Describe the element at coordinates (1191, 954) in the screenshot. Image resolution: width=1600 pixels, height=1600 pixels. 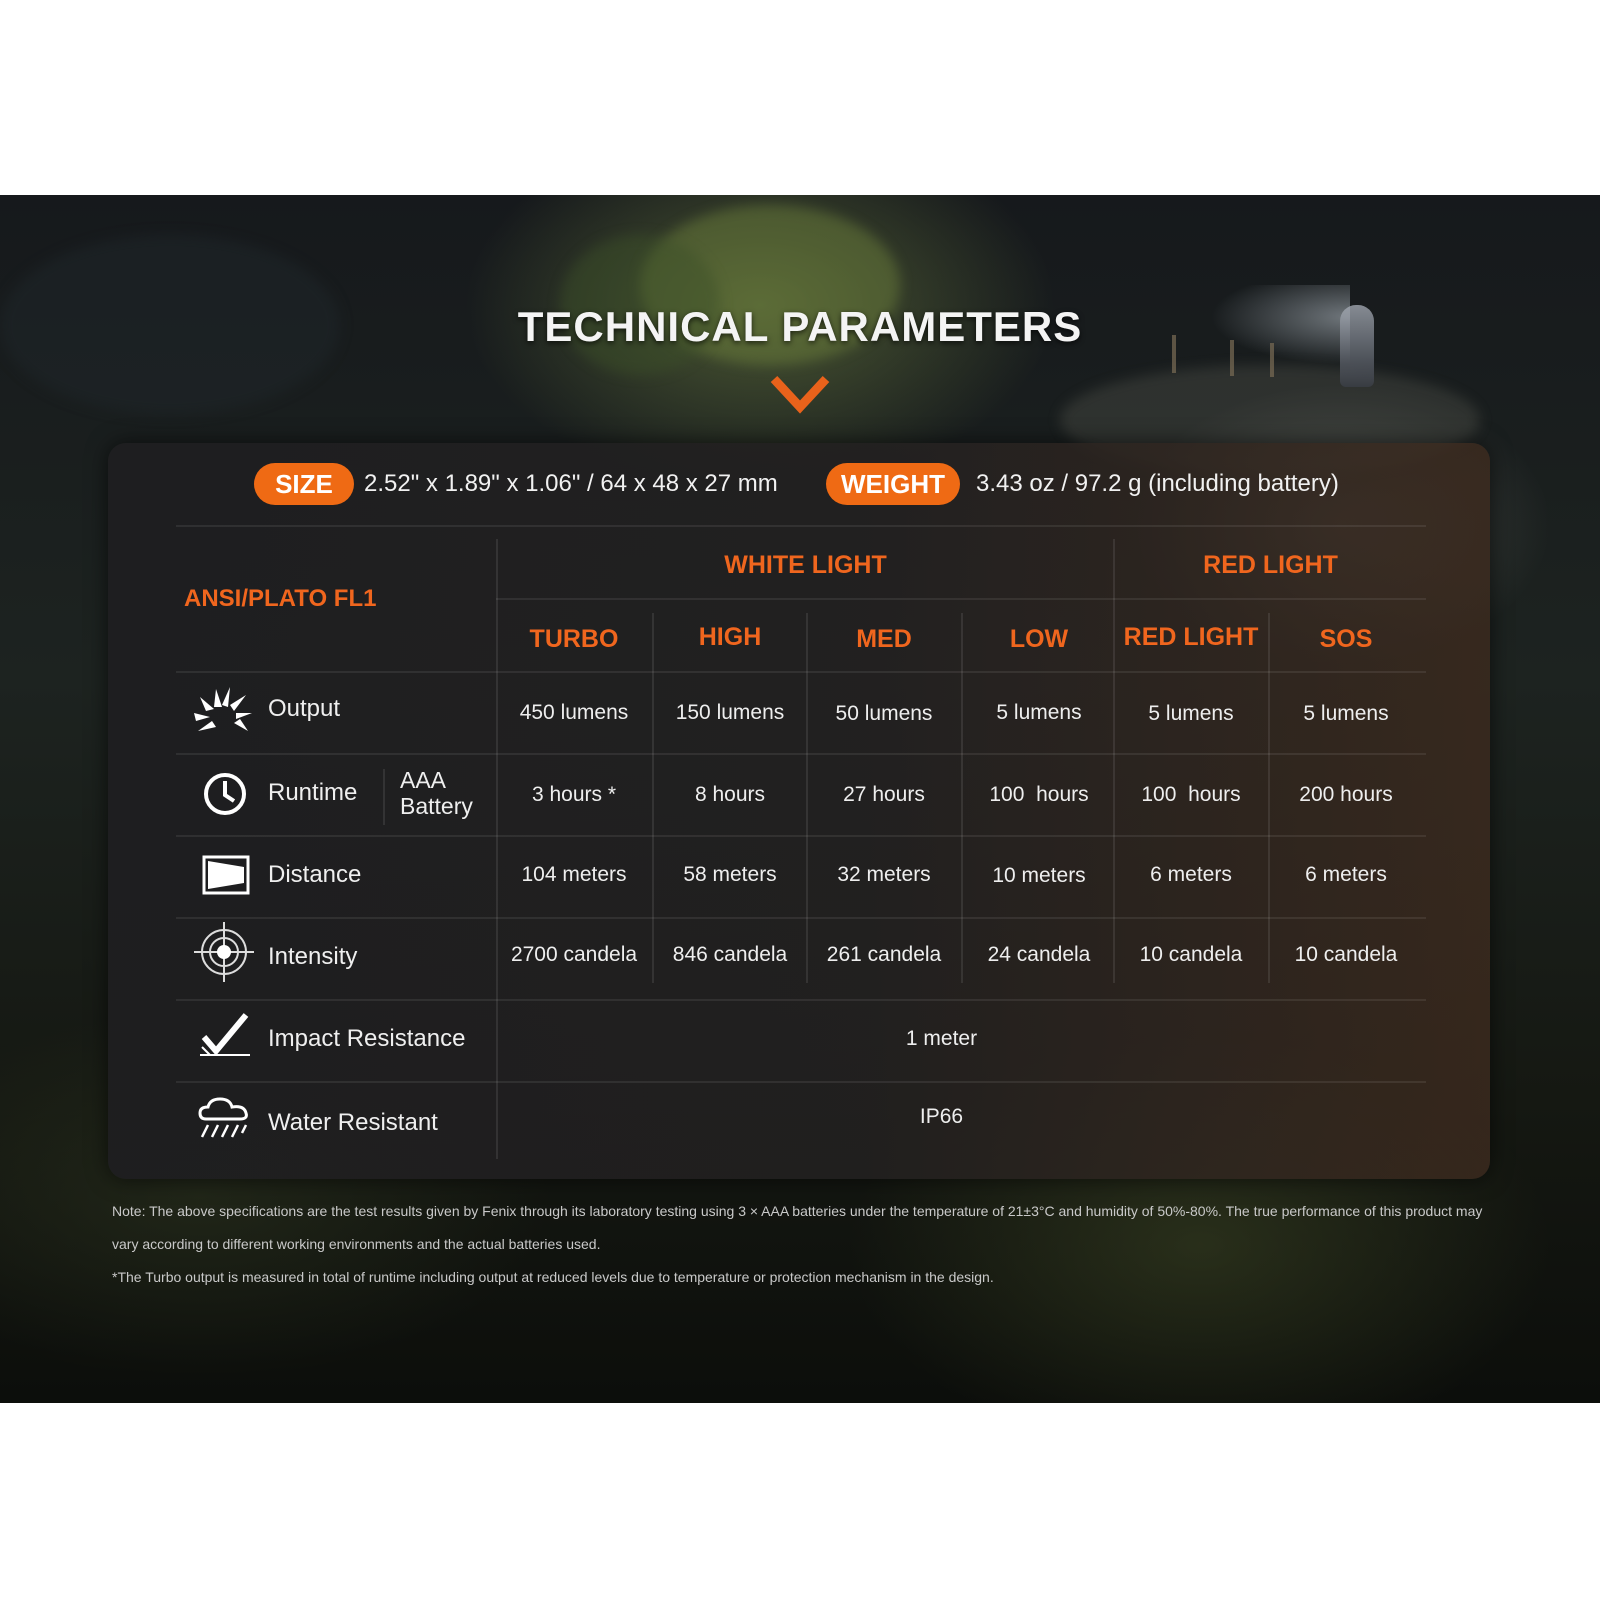
I see `intensity-red-light: 10 candela` at that location.